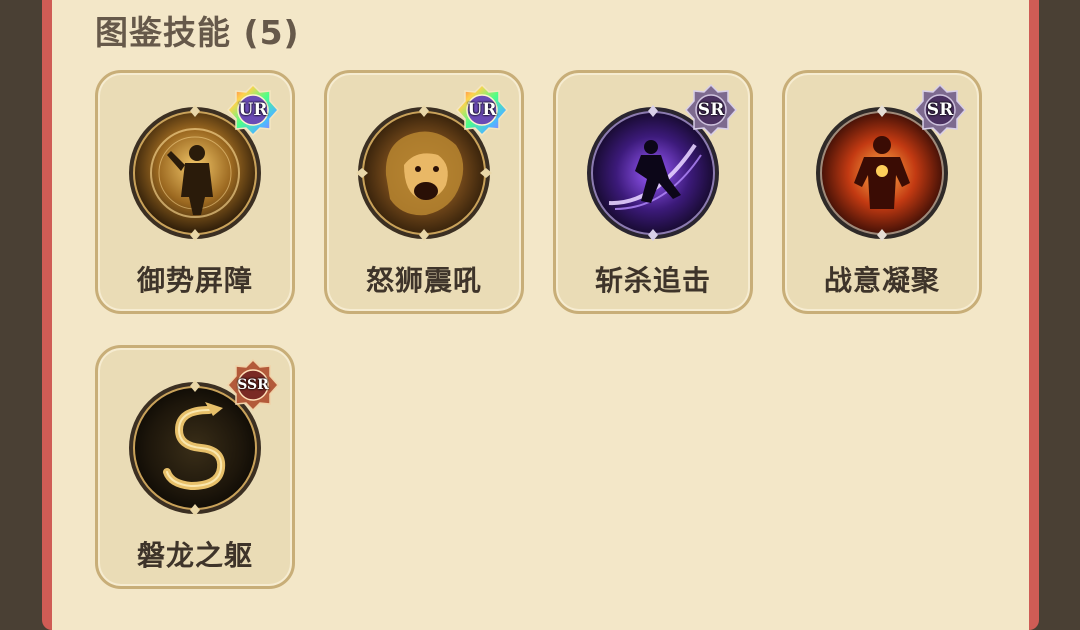 Image resolution: width=1080 pixels, height=630 pixels. I want to click on section-title: 图鉴技能 (5), so click(197, 32).